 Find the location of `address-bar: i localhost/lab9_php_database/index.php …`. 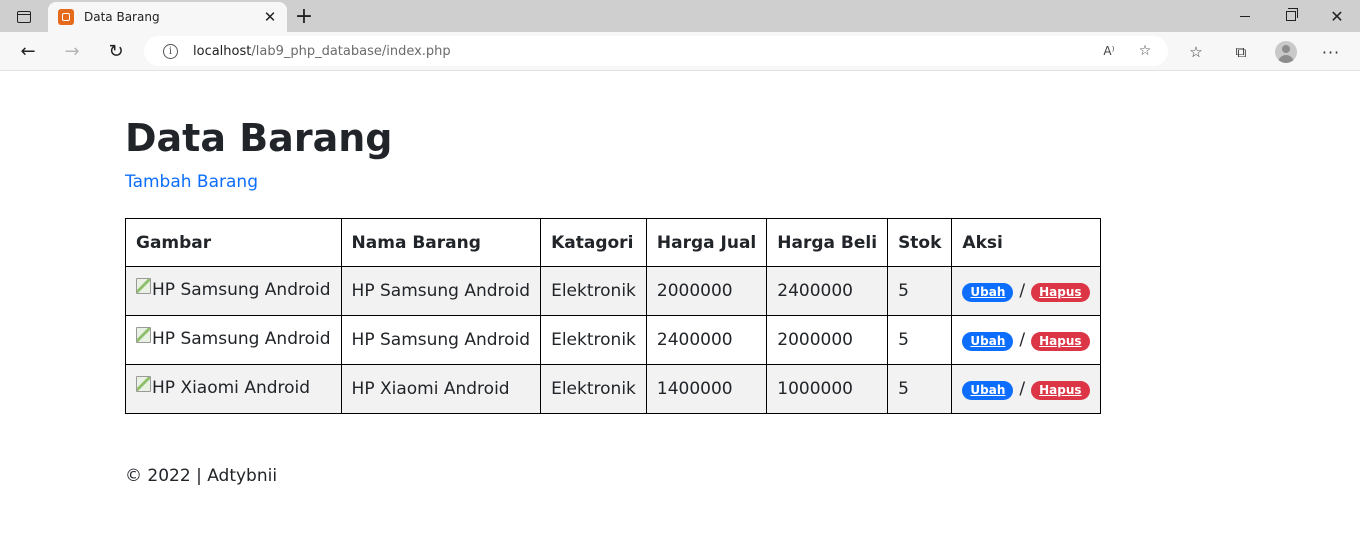

address-bar: i localhost/lab9_php_database/index.php … is located at coordinates (656, 51).